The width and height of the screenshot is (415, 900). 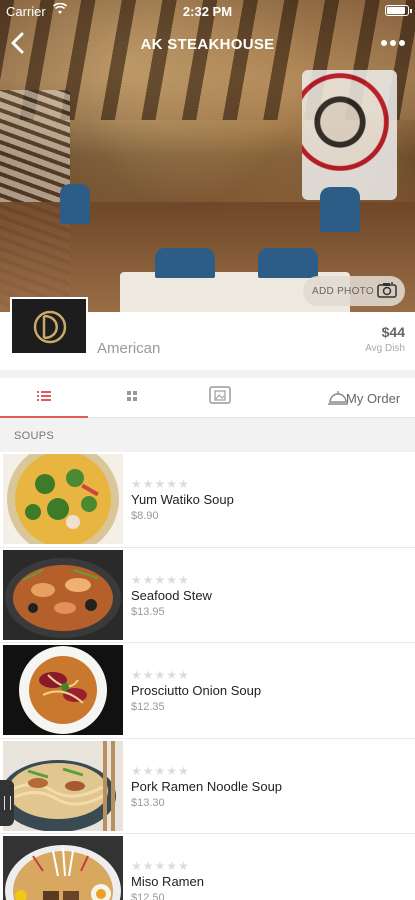 I want to click on menu-item: ★★★★★ Pork Ramen Noodle Soup $13.30, so click(x=207, y=786).